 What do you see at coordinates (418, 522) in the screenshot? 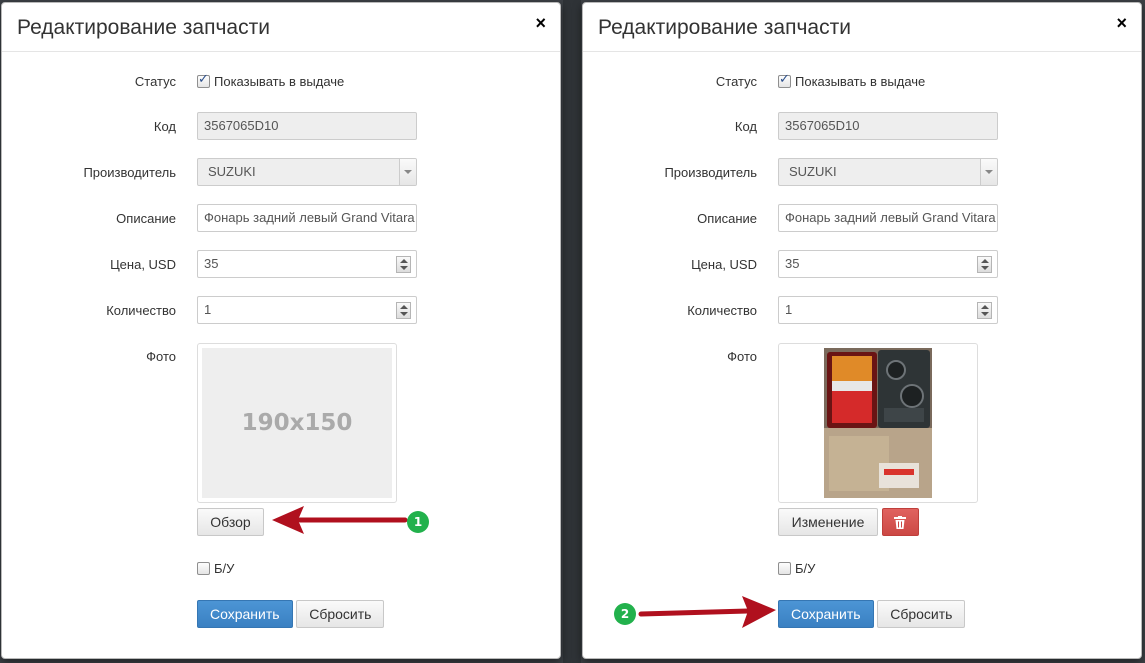
I see `step-badge-1: 1` at bounding box center [418, 522].